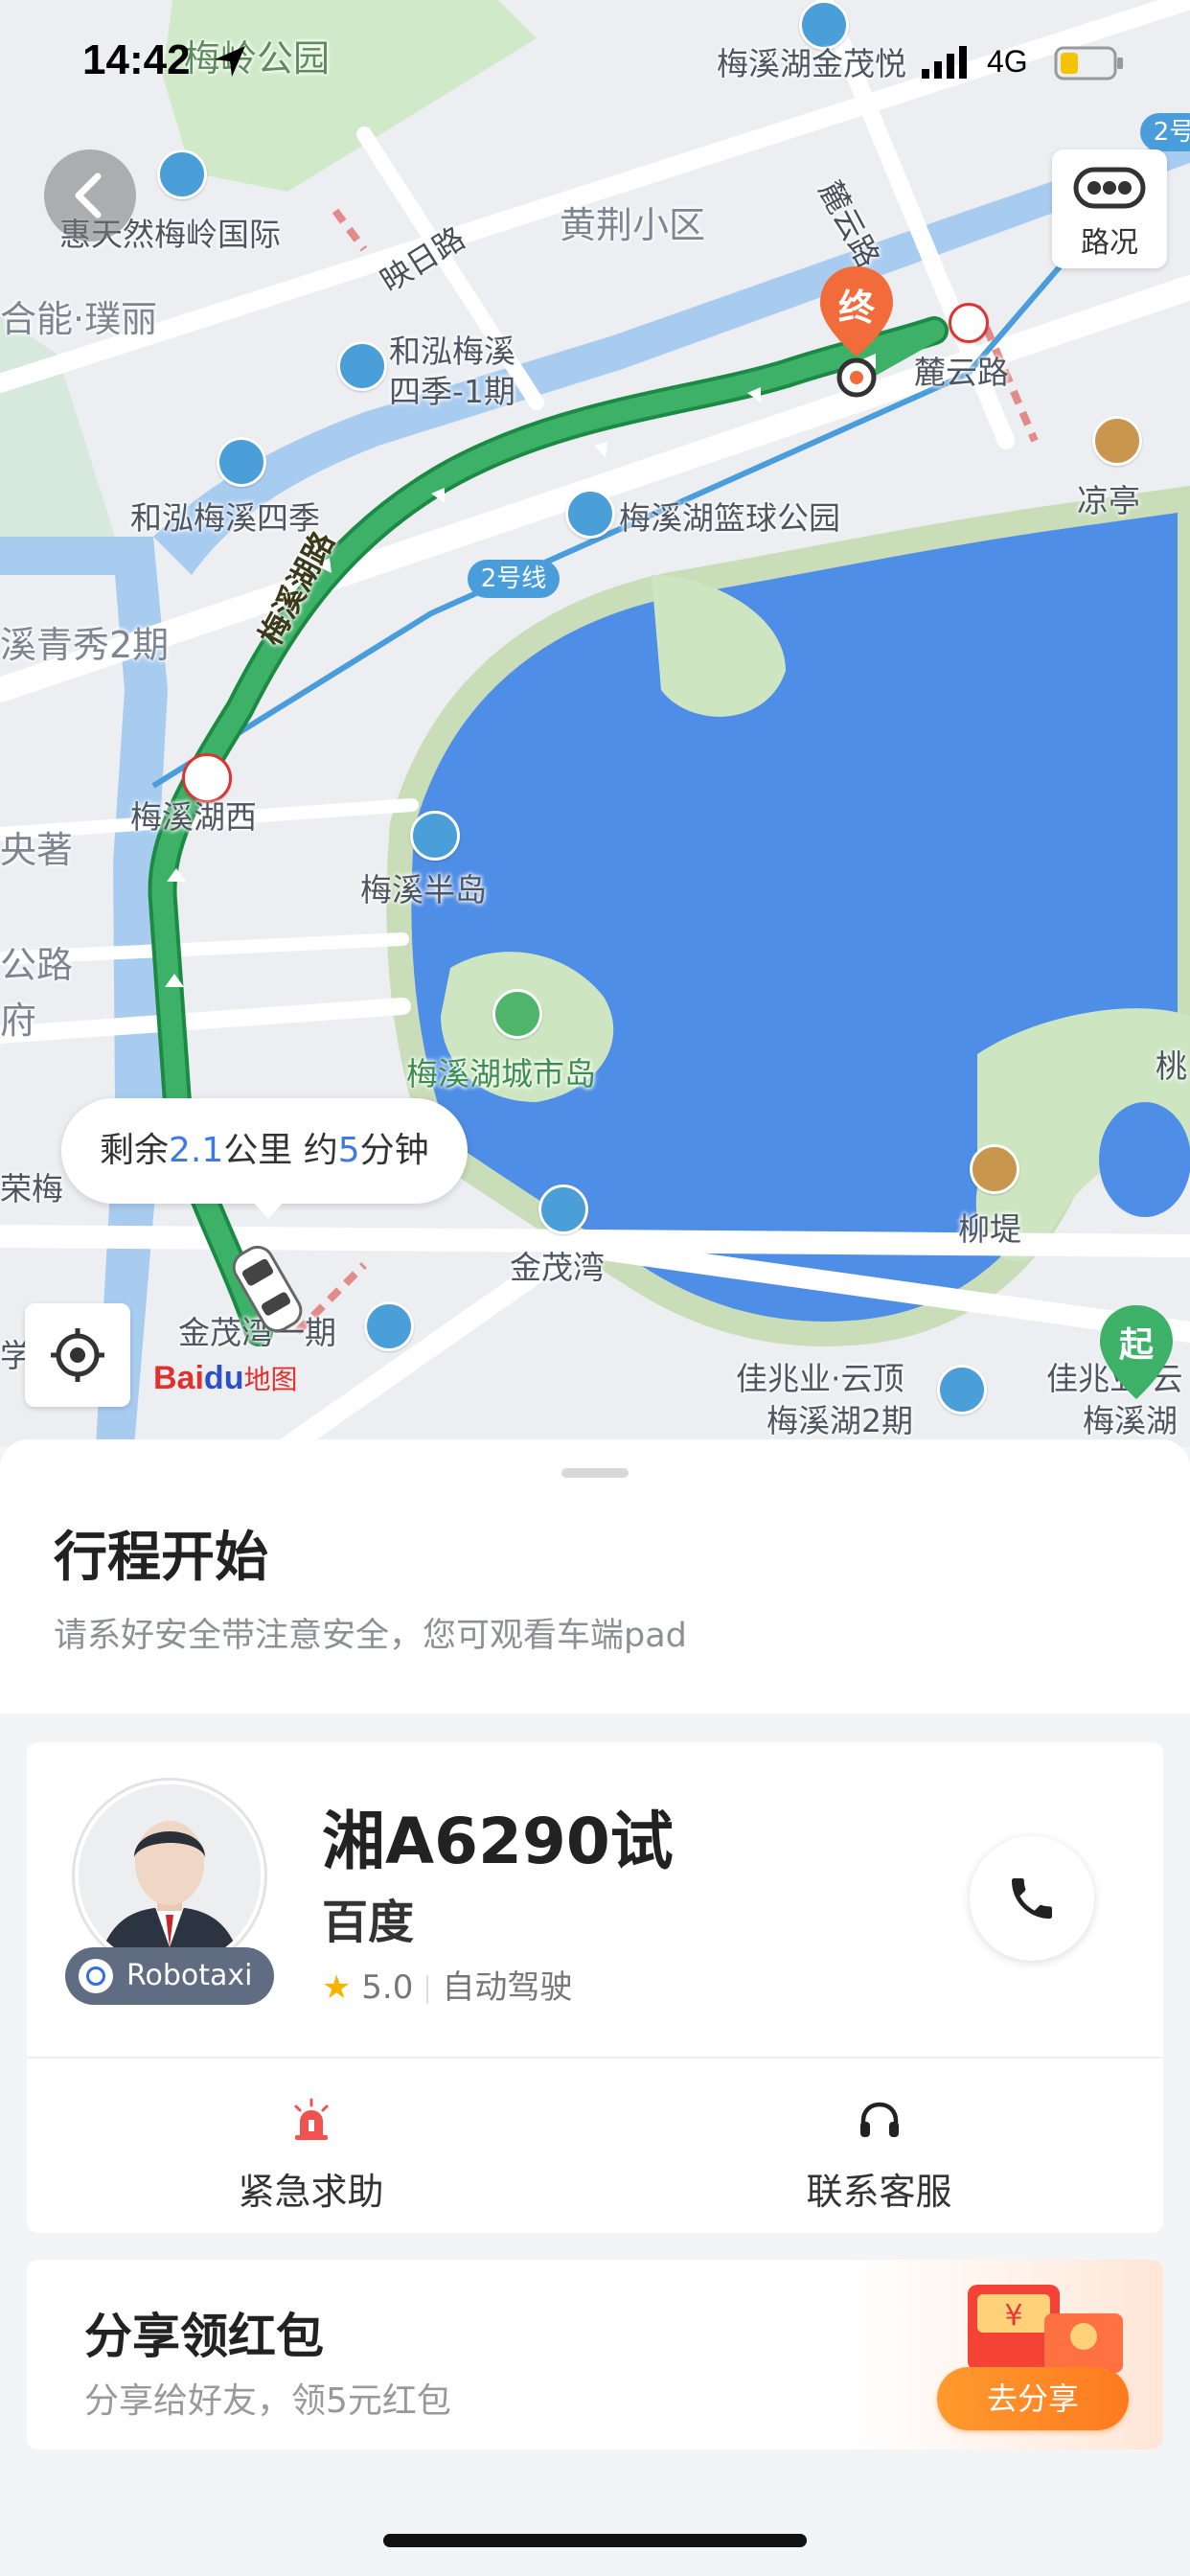  I want to click on chevron-left-icon, so click(89, 195).